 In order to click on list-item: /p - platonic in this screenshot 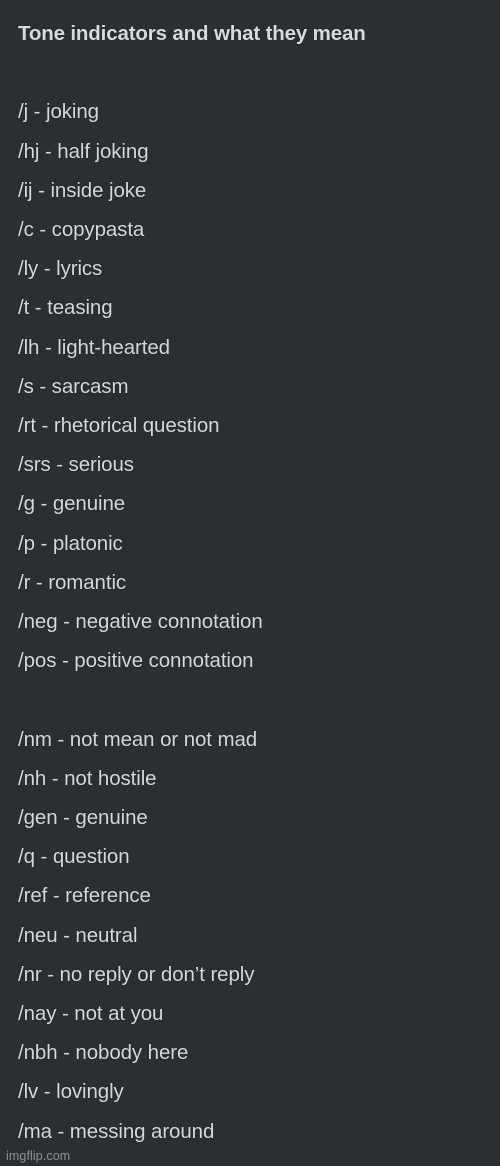, I will do `click(259, 543)`.